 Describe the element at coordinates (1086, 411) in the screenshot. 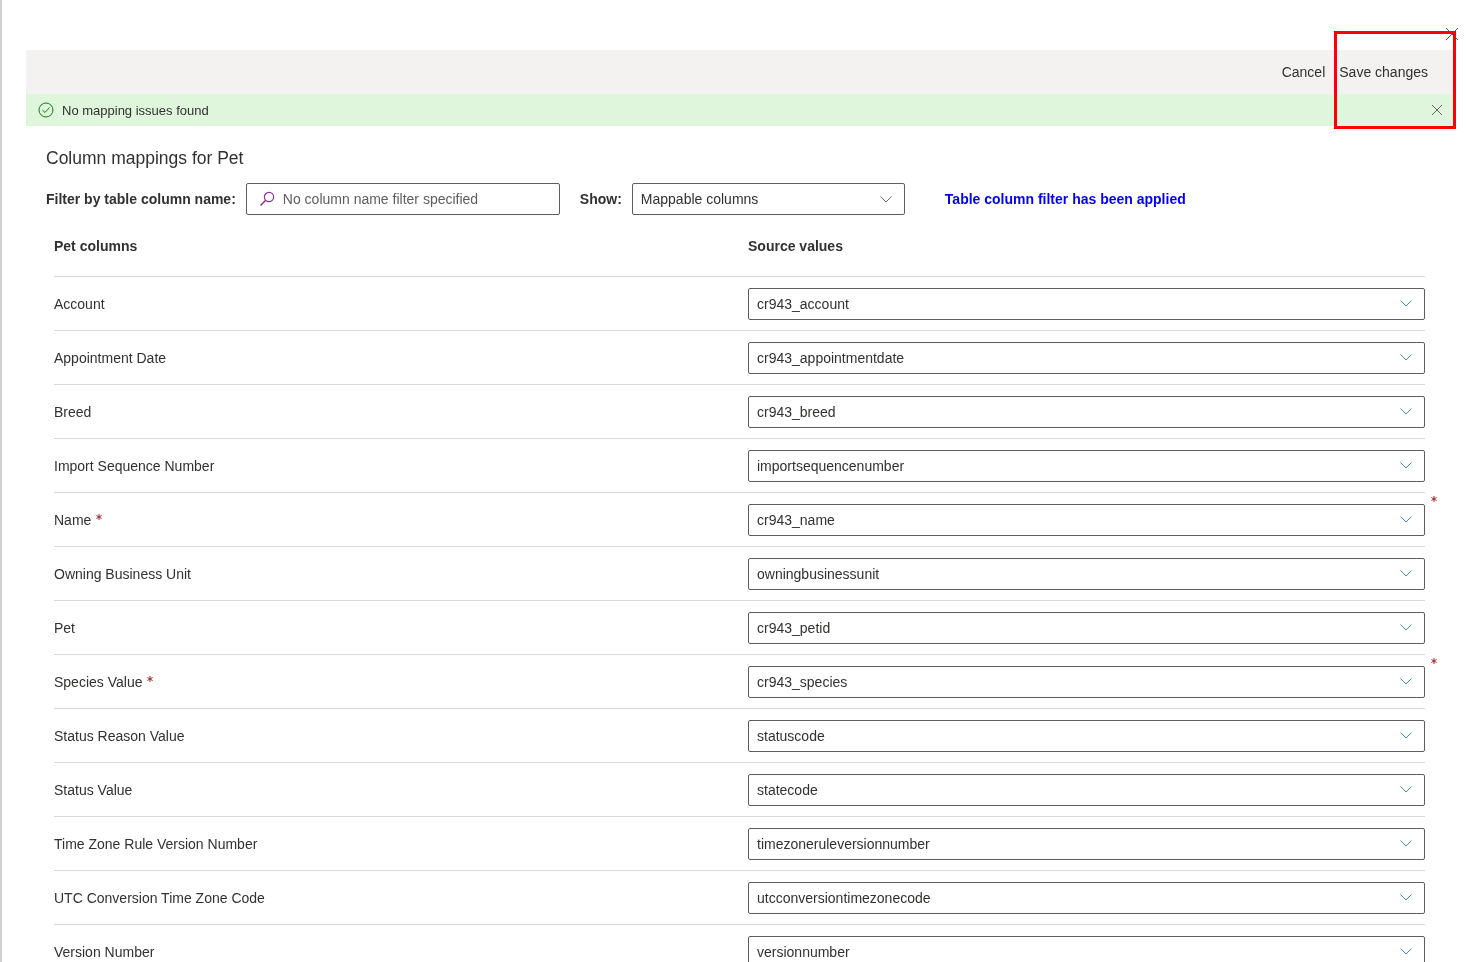

I see `source-dropdown: cr943_breed` at that location.